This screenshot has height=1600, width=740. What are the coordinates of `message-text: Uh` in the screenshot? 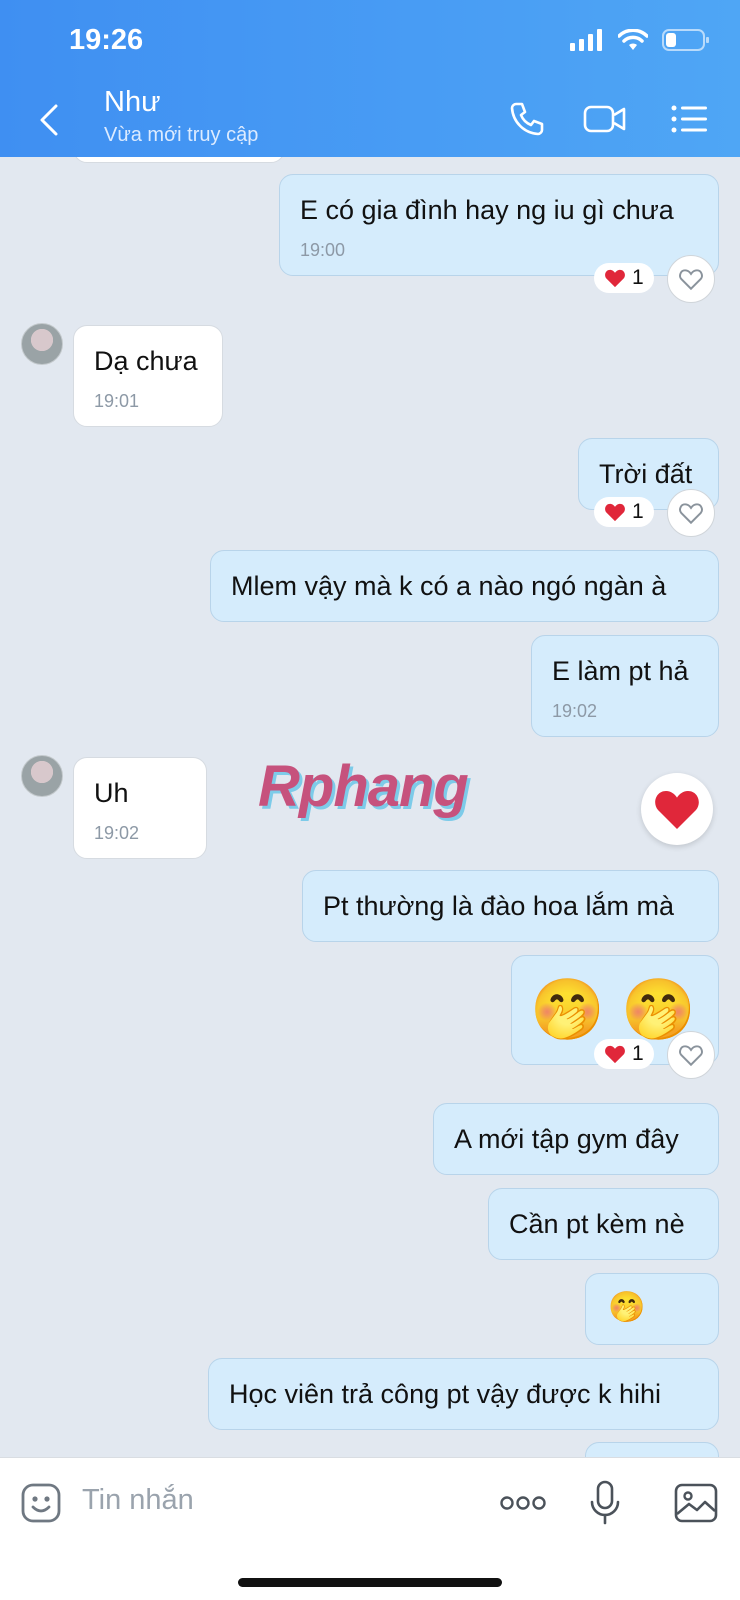 It's located at (111, 793).